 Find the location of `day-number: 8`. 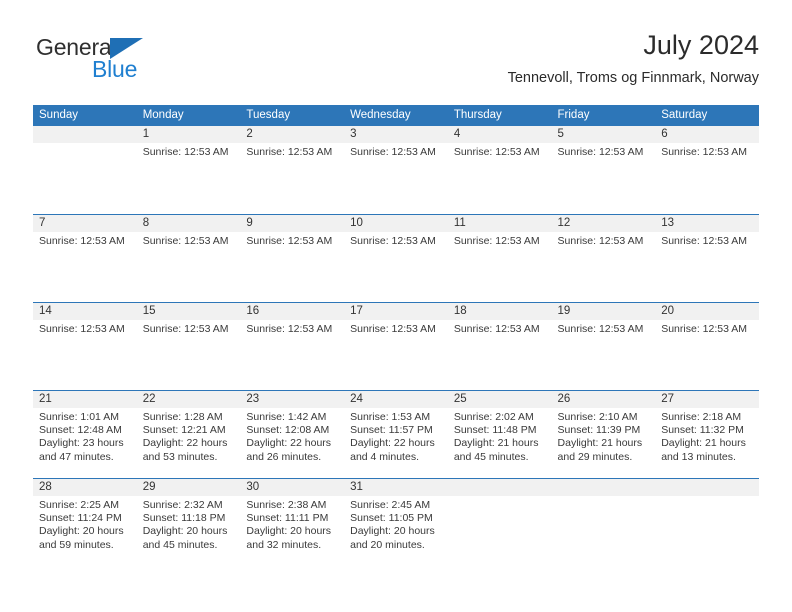

day-number: 8 is located at coordinates (188, 223).